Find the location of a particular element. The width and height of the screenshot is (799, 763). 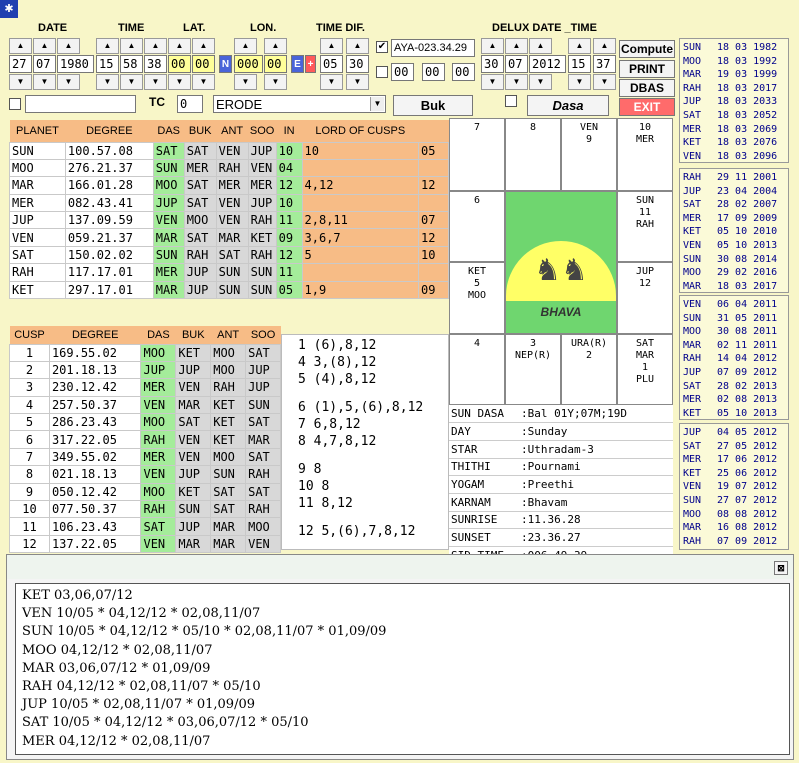

lat-deg-field: 00 is located at coordinates (179, 64).